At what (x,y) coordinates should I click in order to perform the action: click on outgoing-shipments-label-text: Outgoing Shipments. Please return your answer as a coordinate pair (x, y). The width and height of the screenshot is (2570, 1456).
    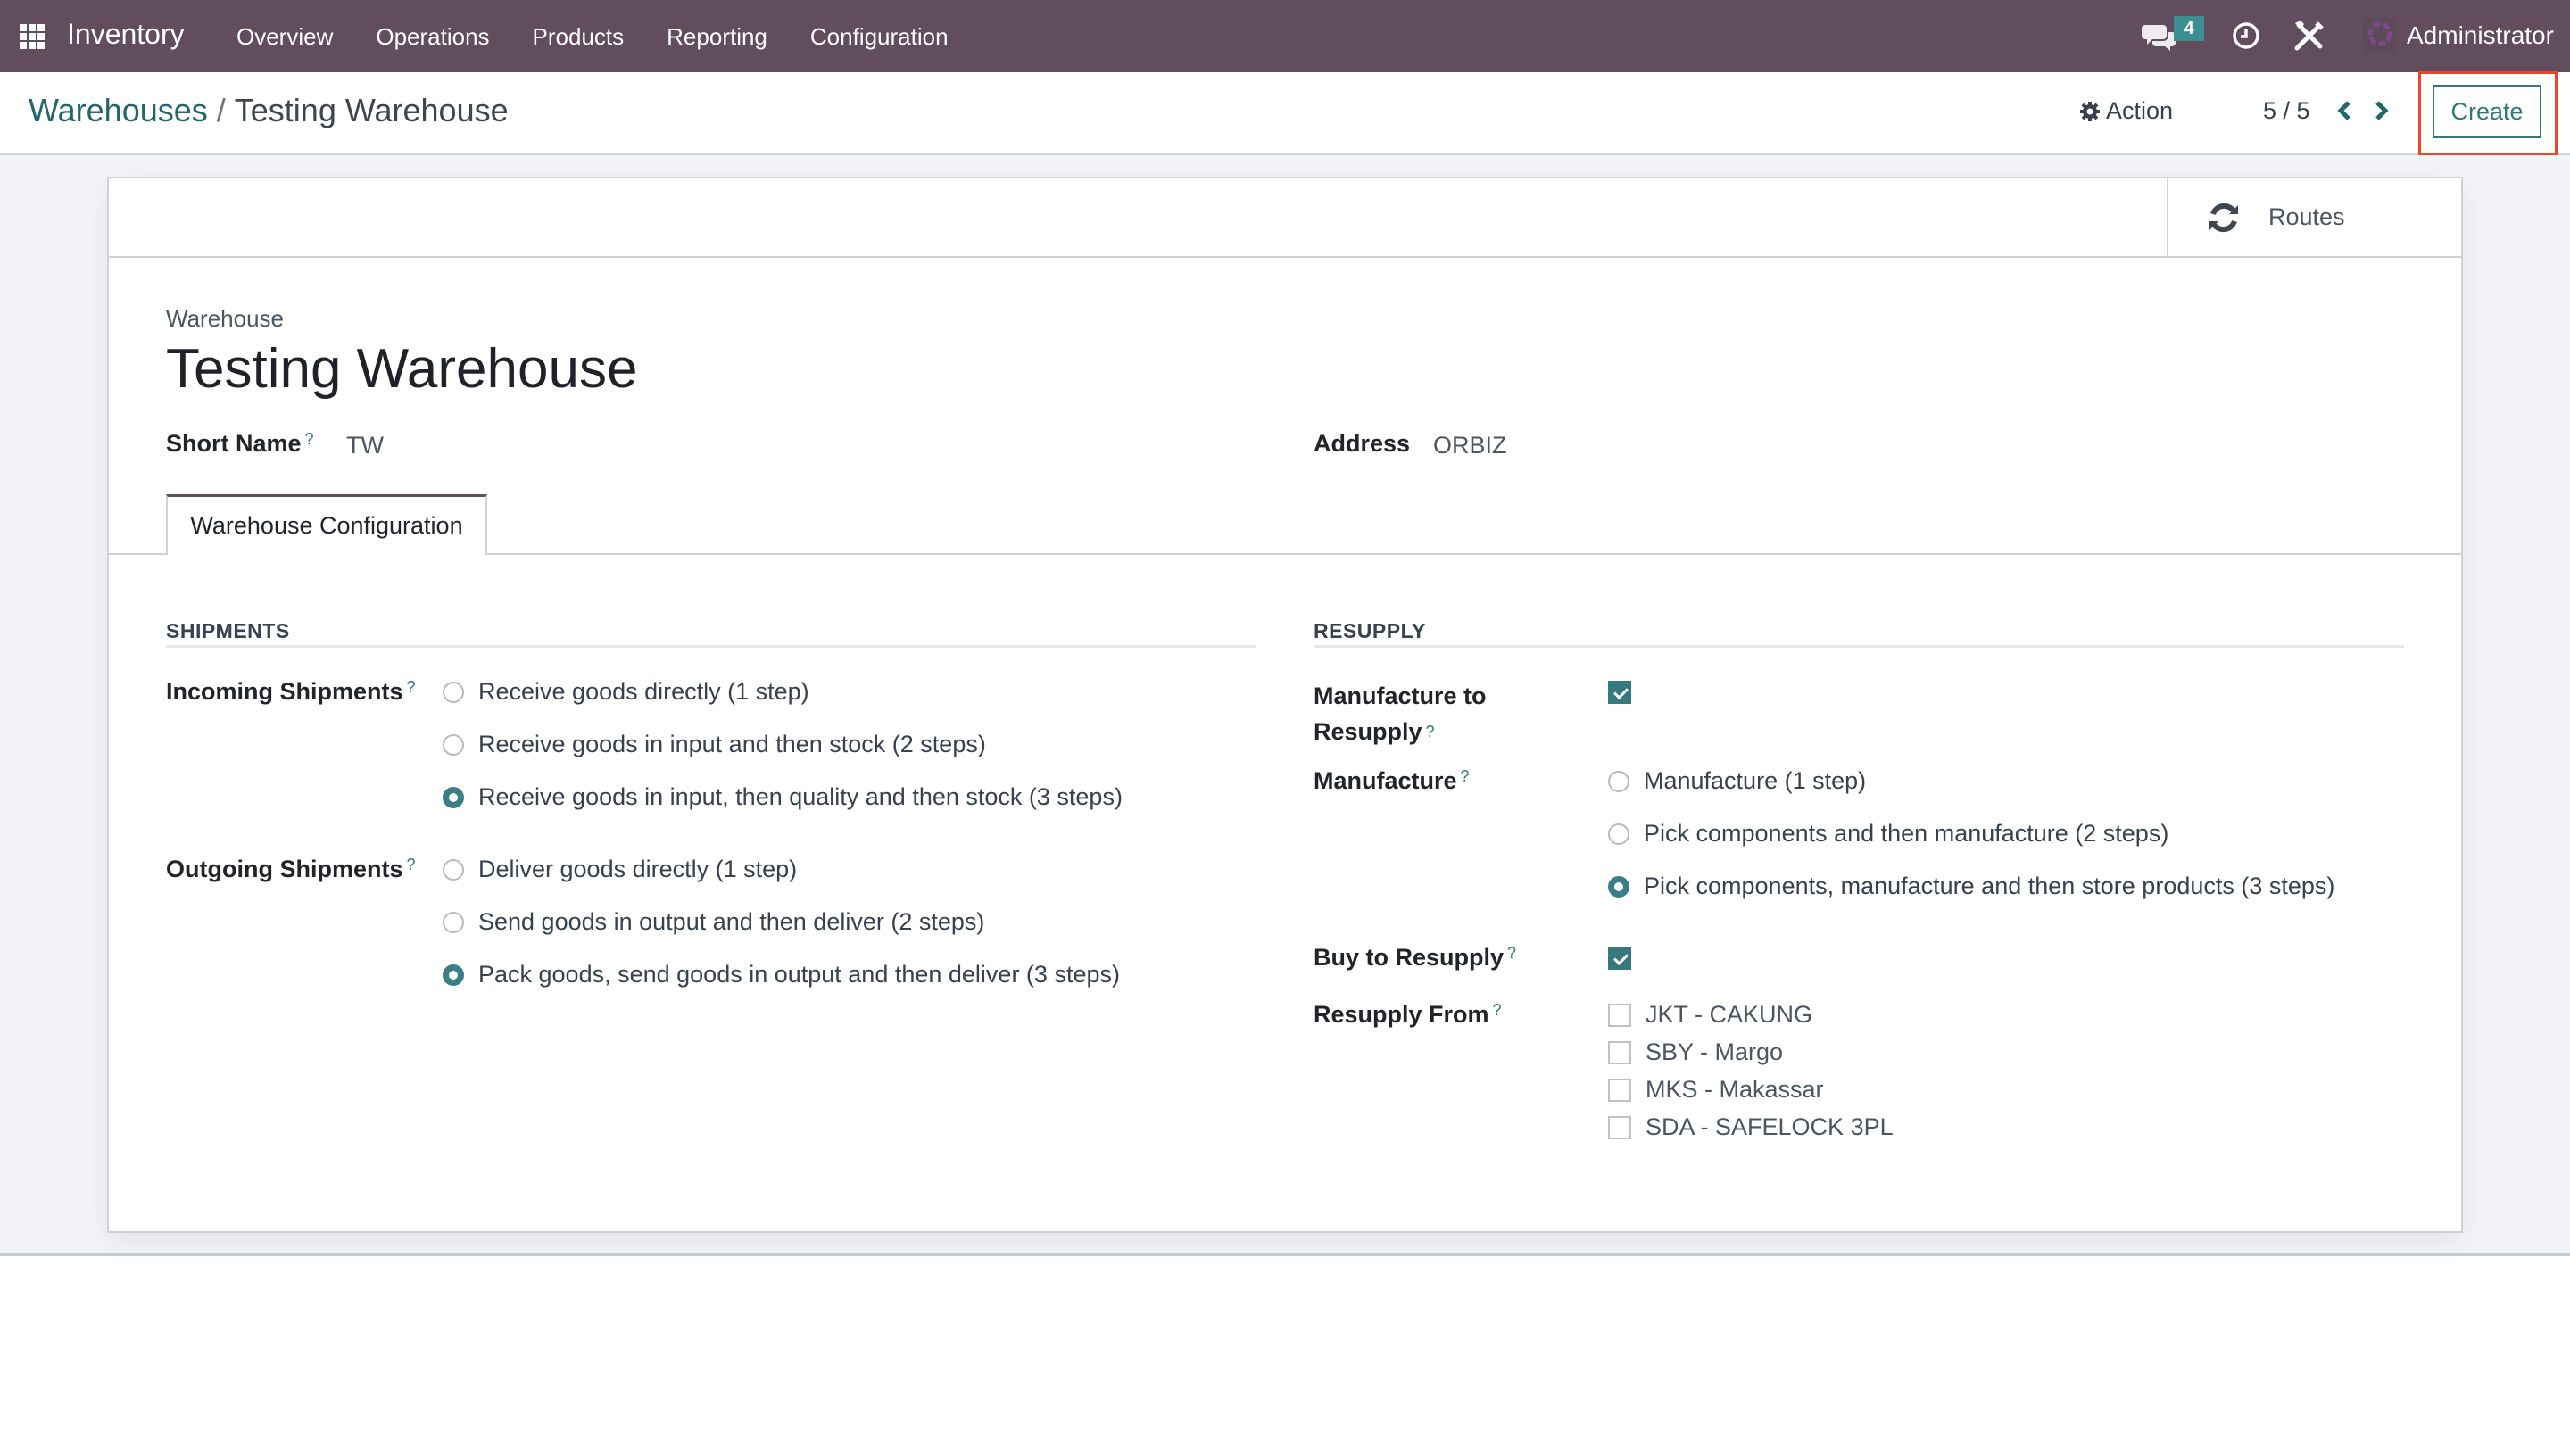
    Looking at the image, I should click on (284, 869).